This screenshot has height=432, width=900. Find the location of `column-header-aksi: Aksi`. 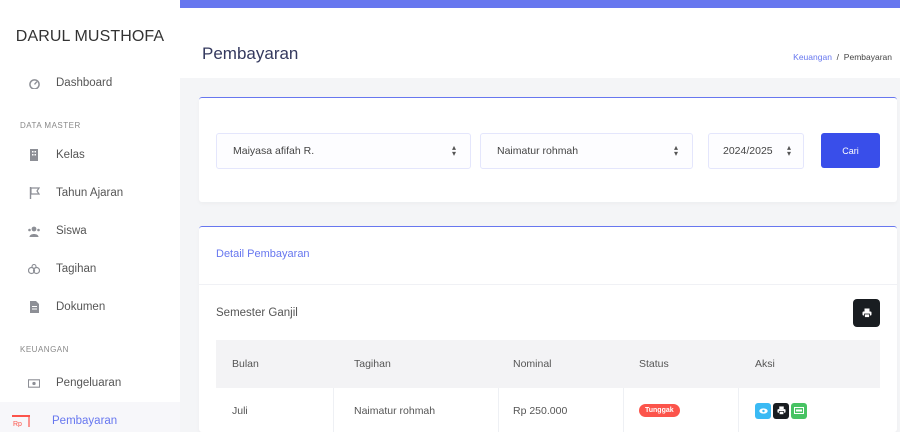

column-header-aksi: Aksi is located at coordinates (765, 364).